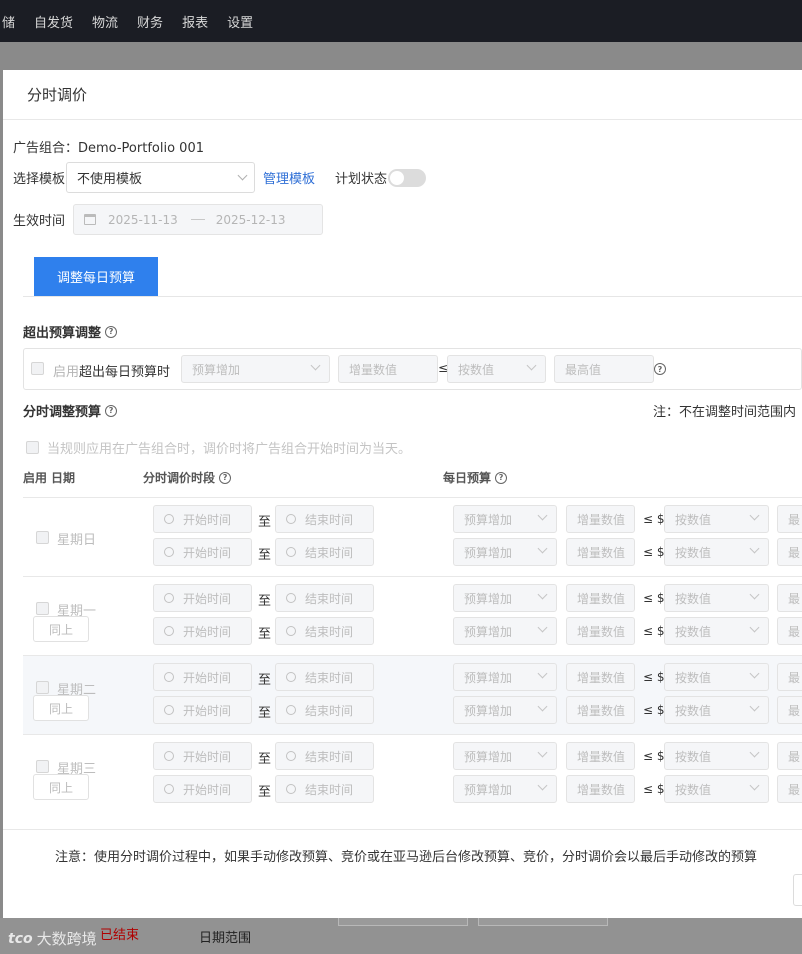 The height and width of the screenshot is (954, 802). I want to click on manage-template-link: 管理模板, so click(289, 177).